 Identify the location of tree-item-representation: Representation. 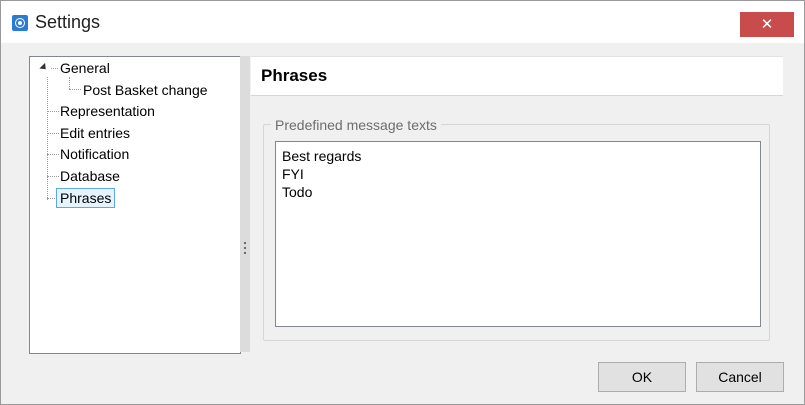
(107, 111).